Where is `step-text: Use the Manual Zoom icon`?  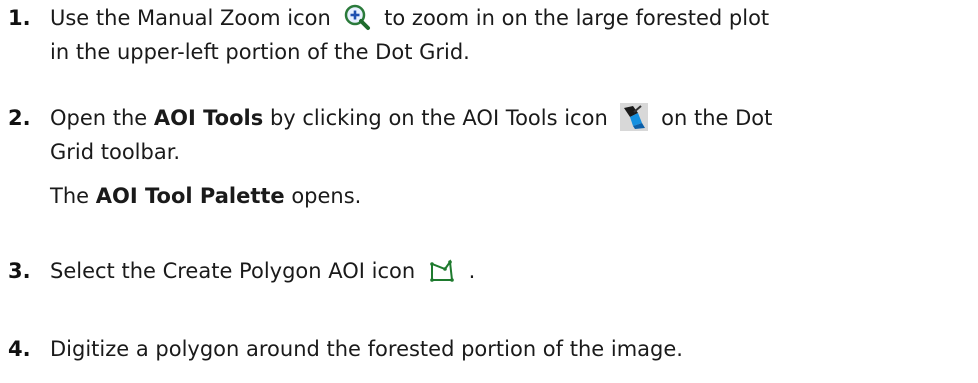
step-text: Use the Manual Zoom icon is located at coordinates (190, 18).